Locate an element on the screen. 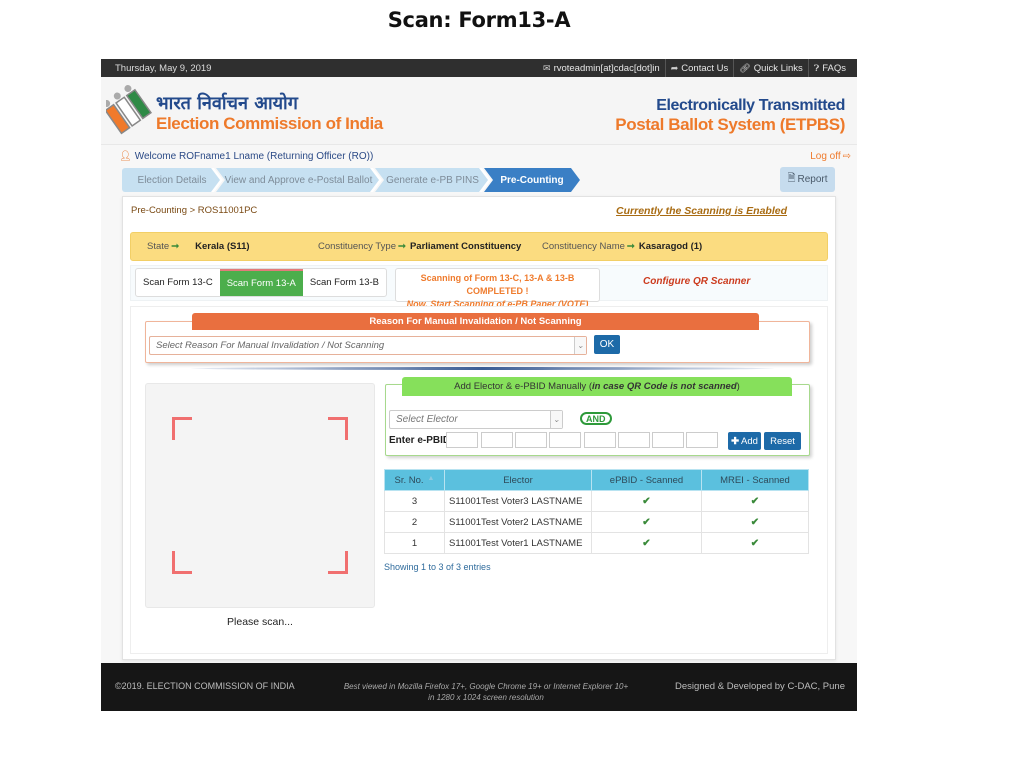 Image resolution: width=1024 pixels, height=768 pixels. step-view-approve: View and Approve e-Postal Ballot is located at coordinates (298, 180).